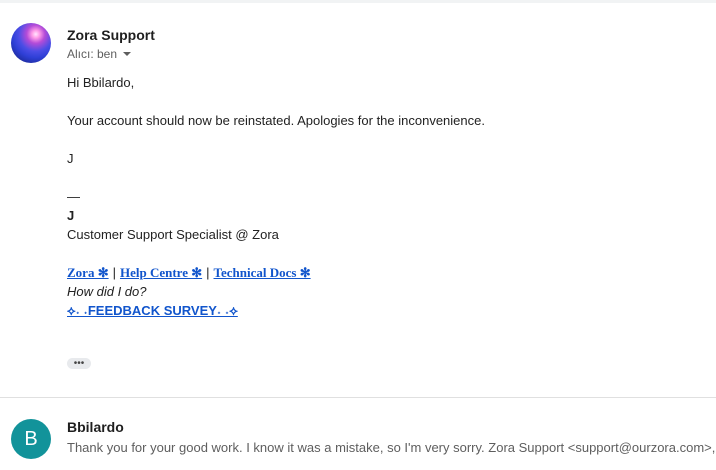  Describe the element at coordinates (127, 54) in the screenshot. I see `chevron-down-icon` at that location.